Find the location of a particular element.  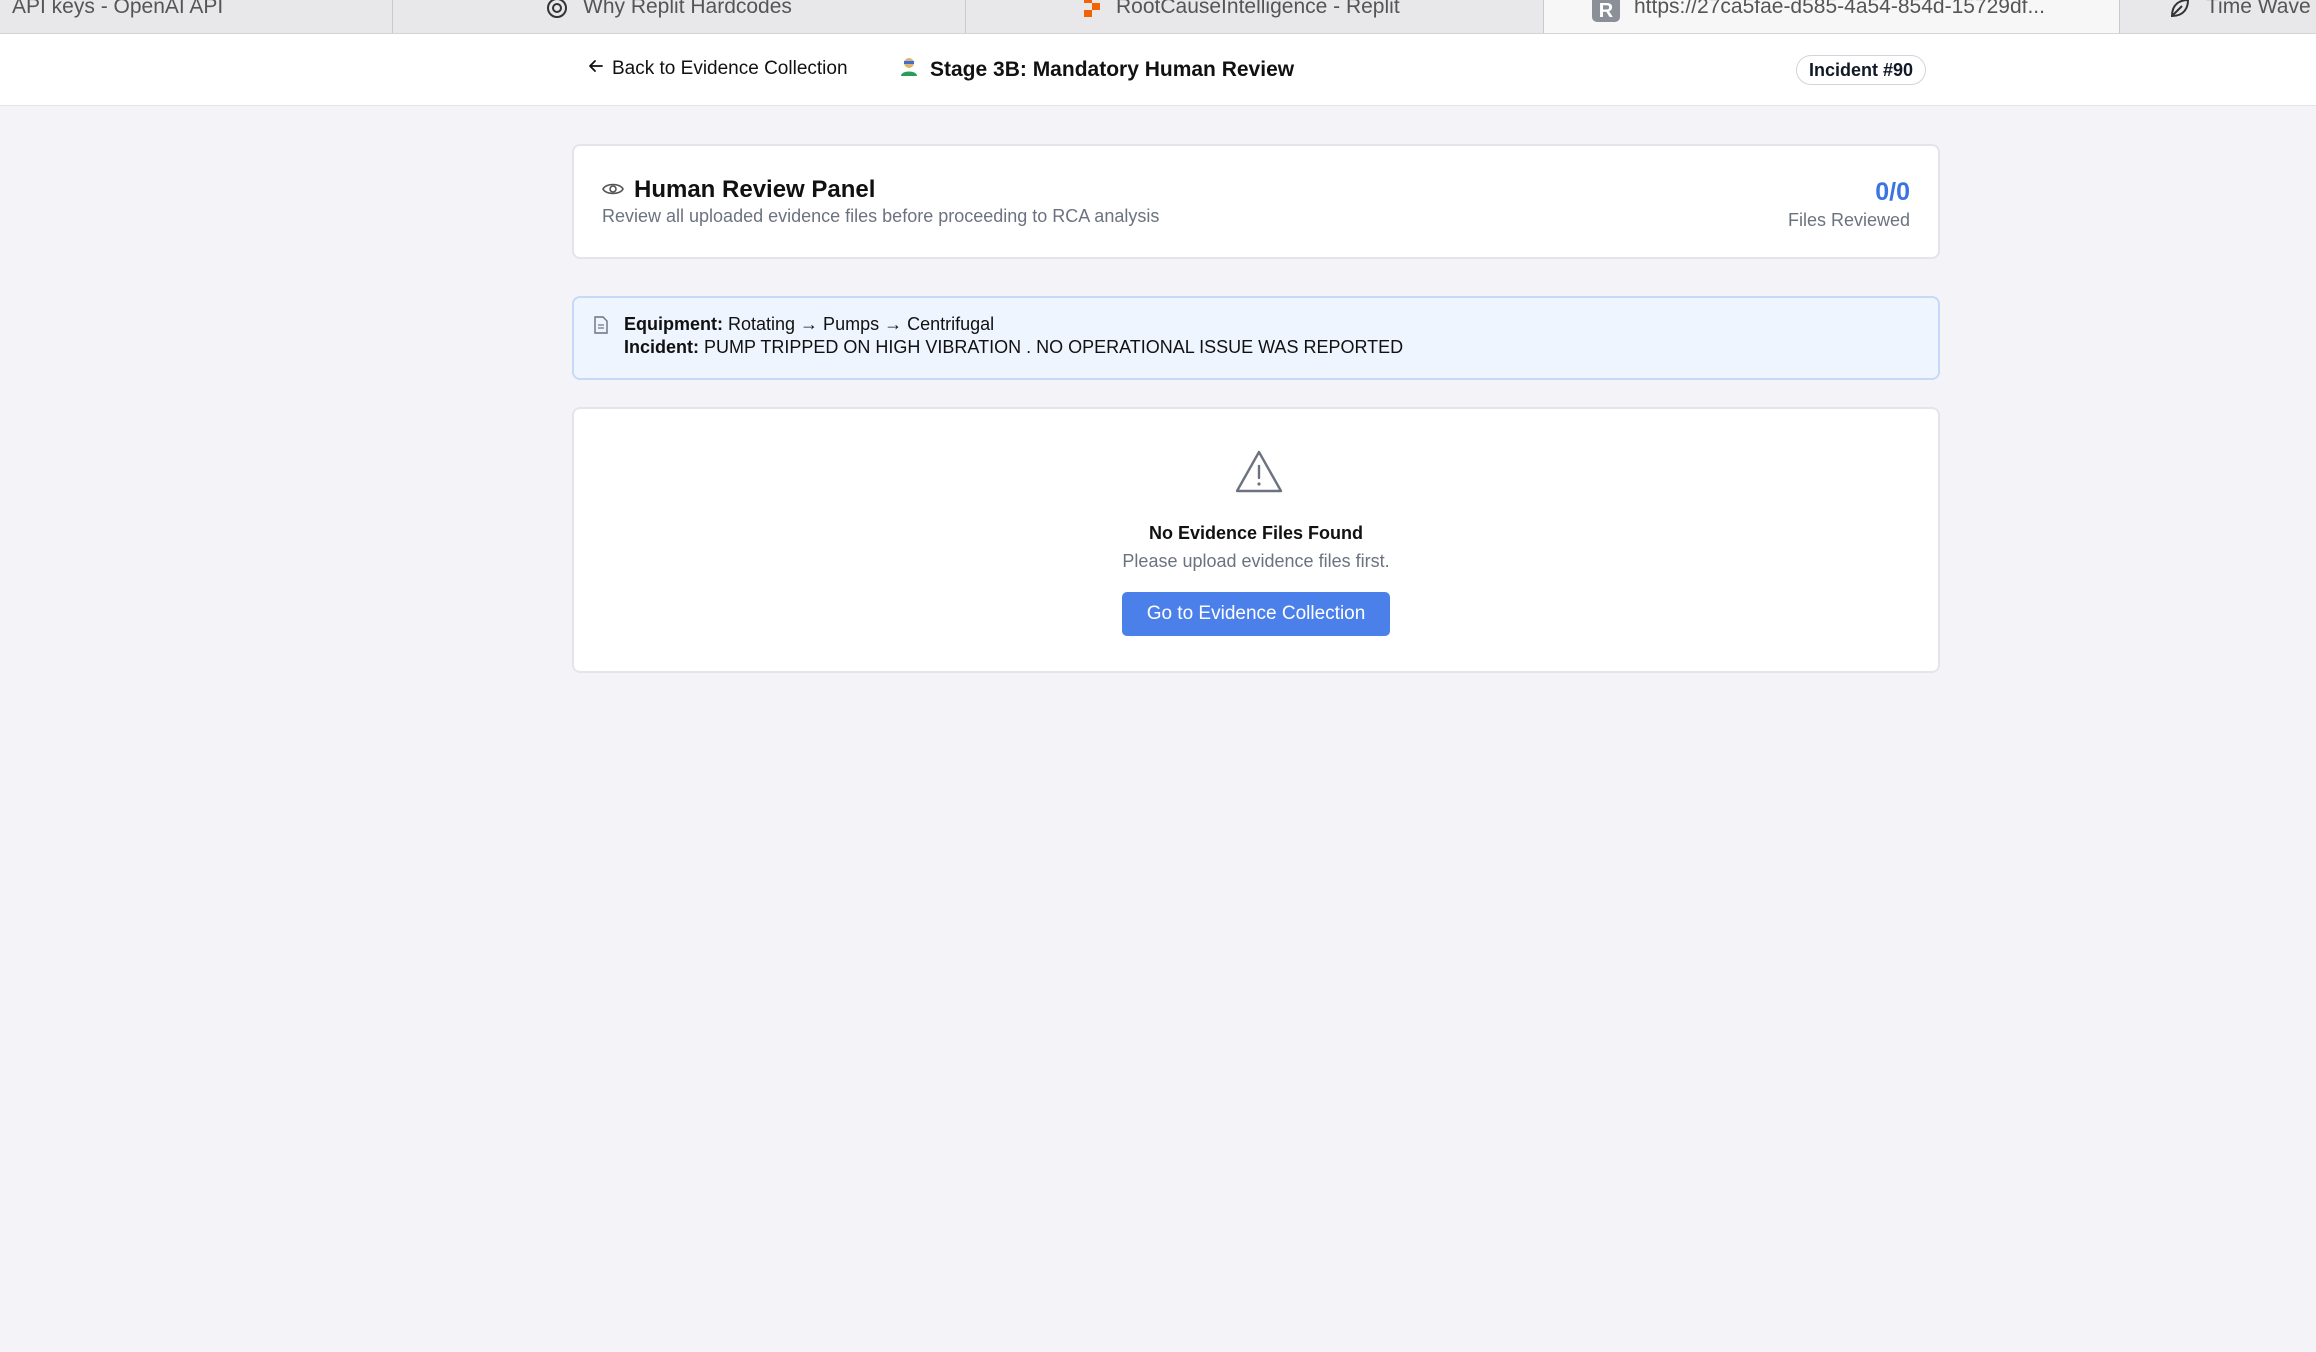

browser-tab-why-replit: Why Replit Hardcodes is located at coordinates (679, 16).